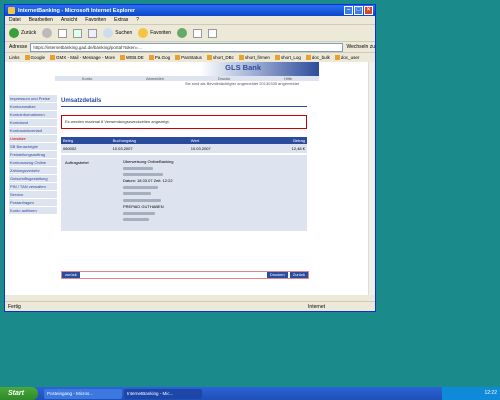 The image size is (500, 400). I want to click on sidebar-item: Impressum und Preise, so click(33, 99).